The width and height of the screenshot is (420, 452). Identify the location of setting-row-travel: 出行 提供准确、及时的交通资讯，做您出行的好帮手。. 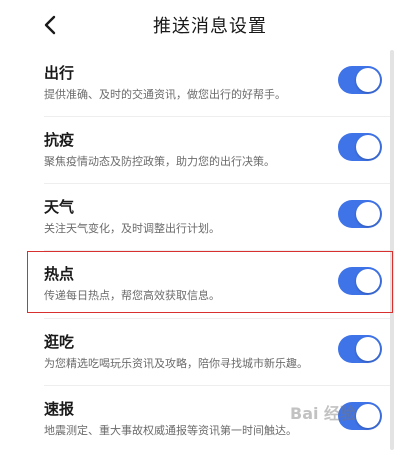
(209, 83).